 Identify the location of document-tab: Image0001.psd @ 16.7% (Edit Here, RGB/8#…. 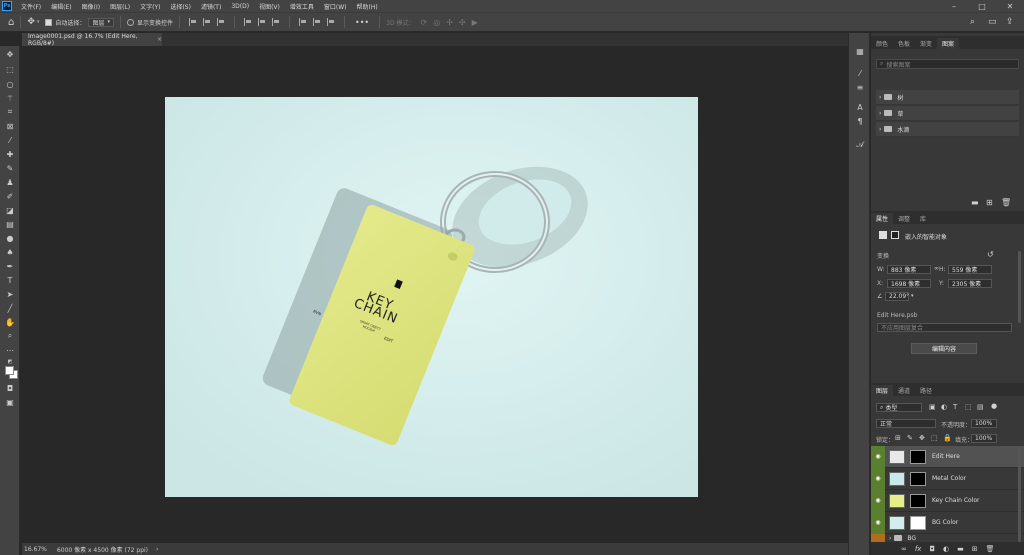
(92, 40).